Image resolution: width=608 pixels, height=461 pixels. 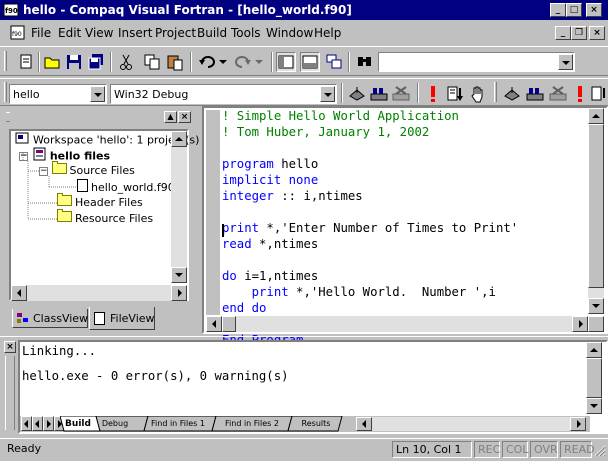 I want to click on tab-find-in-files-1: Find in Files 1, so click(x=178, y=424).